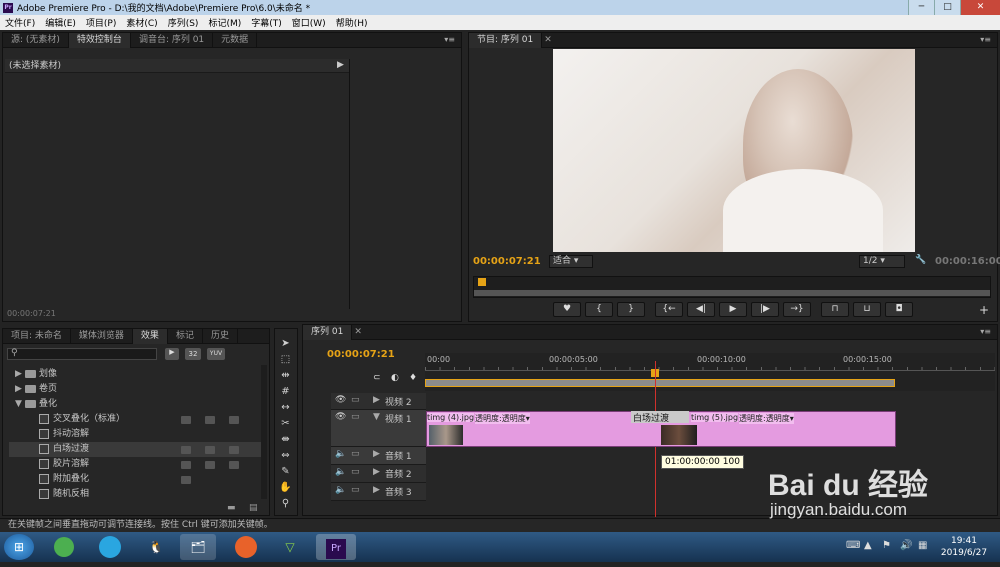 This screenshot has width=1000, height=567. I want to click on network-tray-icon: ▦, so click(922, 545).